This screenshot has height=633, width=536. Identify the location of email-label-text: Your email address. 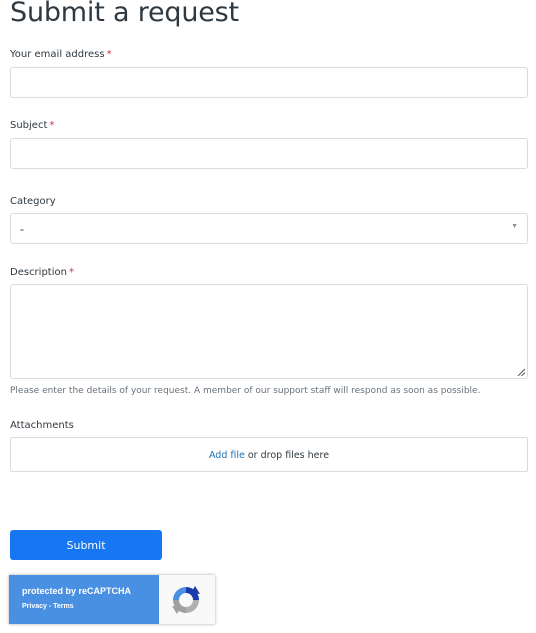
(57, 54).